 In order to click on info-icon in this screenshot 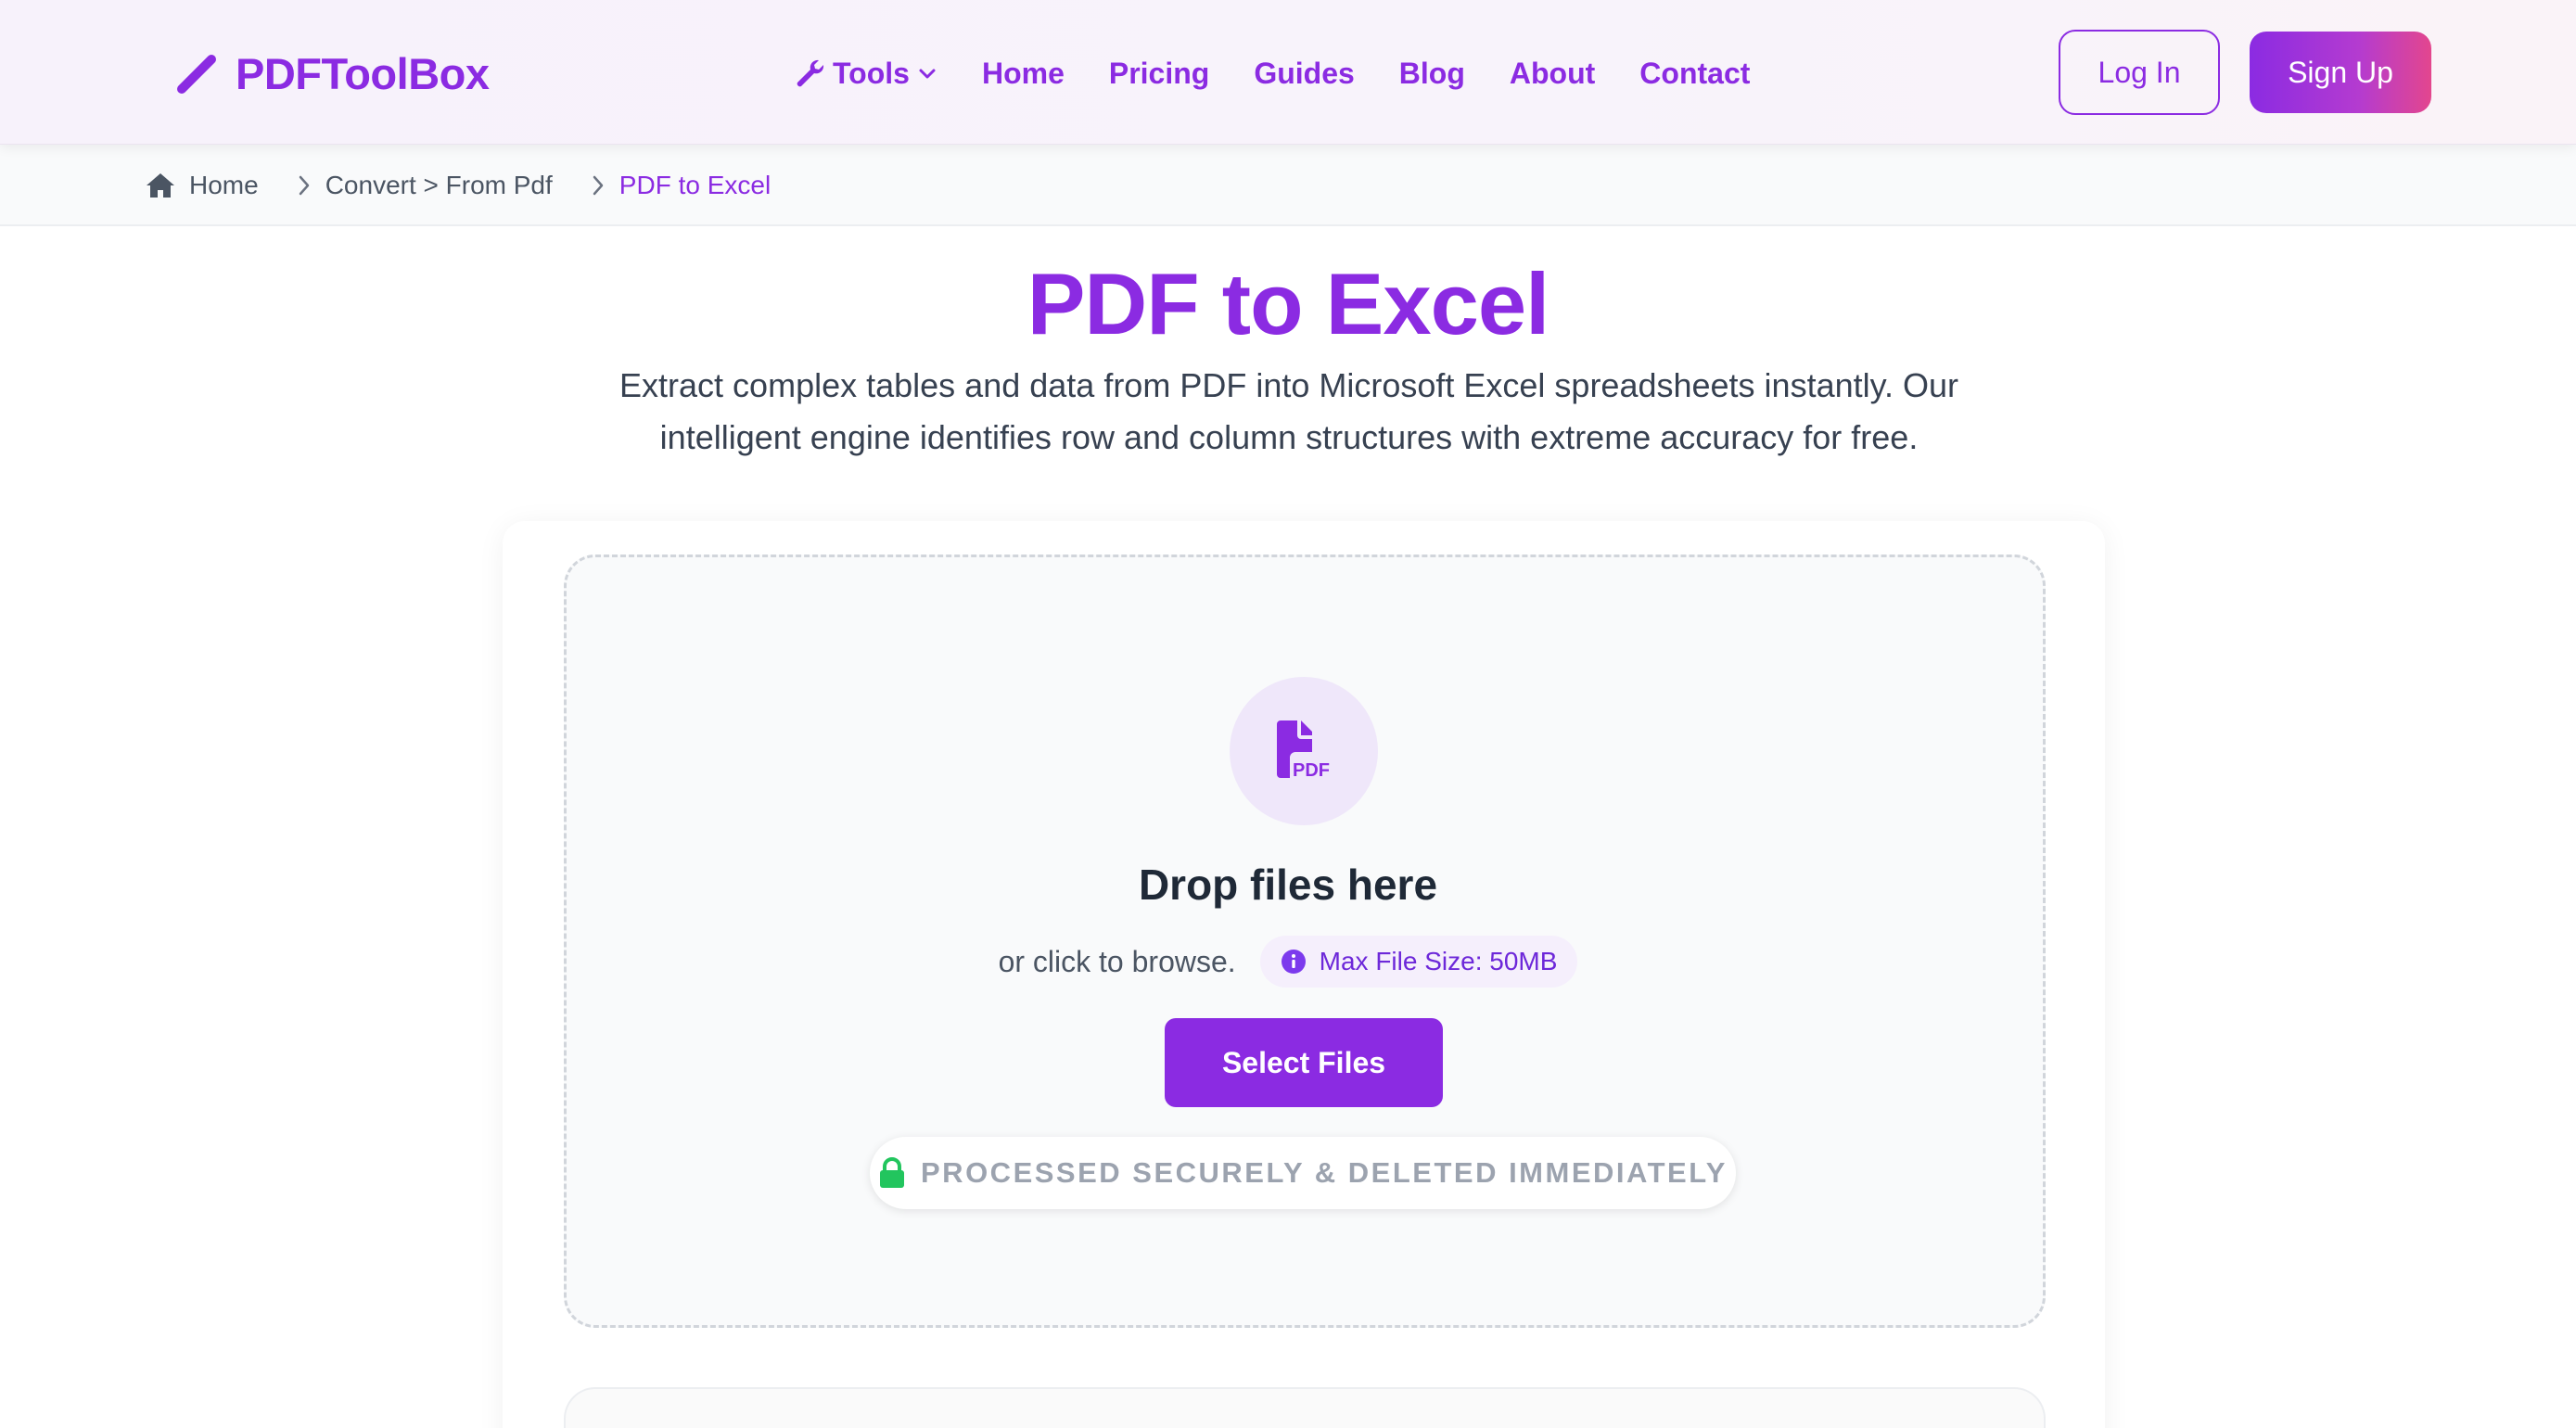, I will do `click(1293, 962)`.